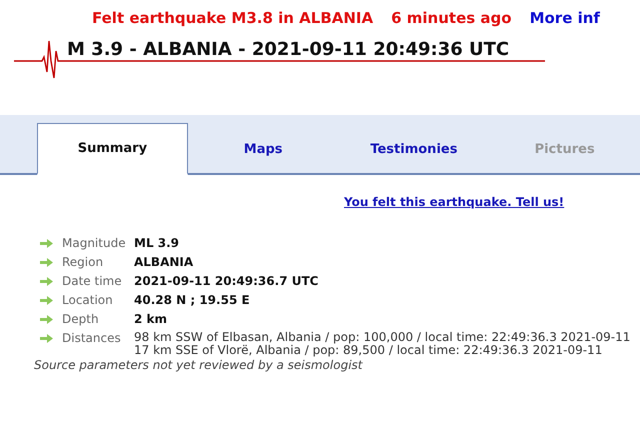  I want to click on field-label: Location, so click(88, 300).